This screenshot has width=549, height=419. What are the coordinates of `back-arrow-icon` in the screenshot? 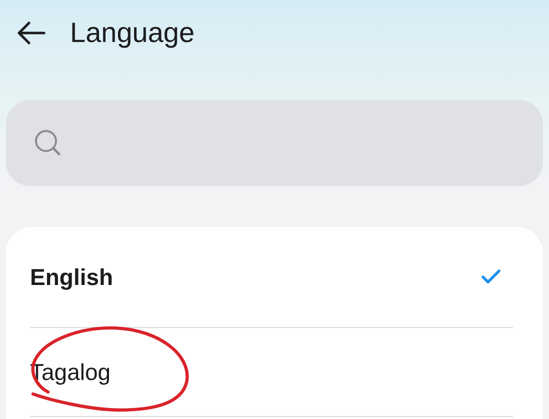 It's located at (31, 33).